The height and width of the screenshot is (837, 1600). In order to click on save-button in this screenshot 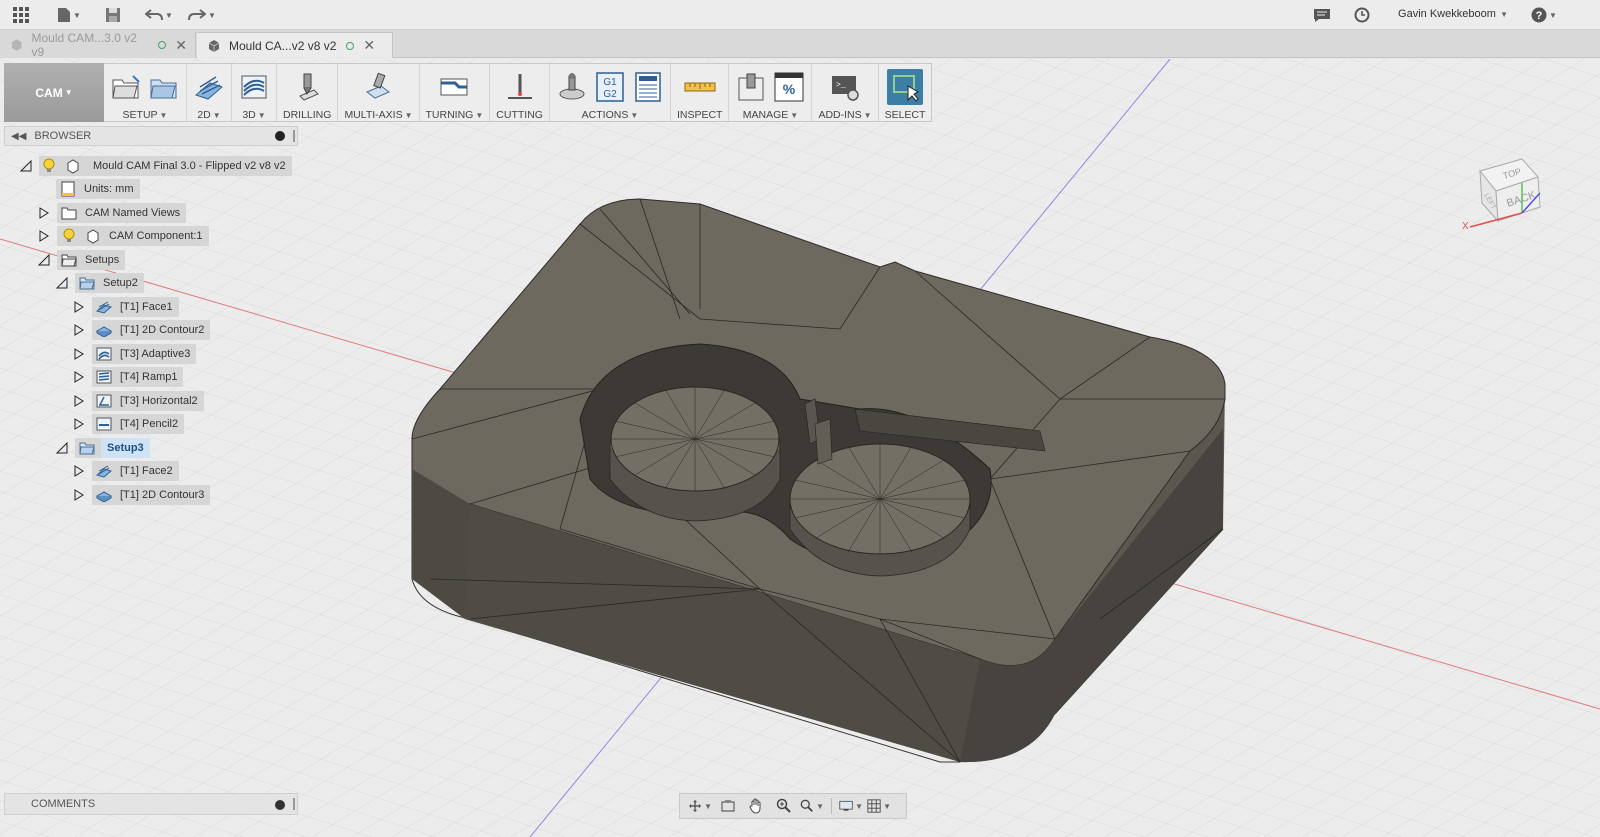, I will do `click(113, 15)`.